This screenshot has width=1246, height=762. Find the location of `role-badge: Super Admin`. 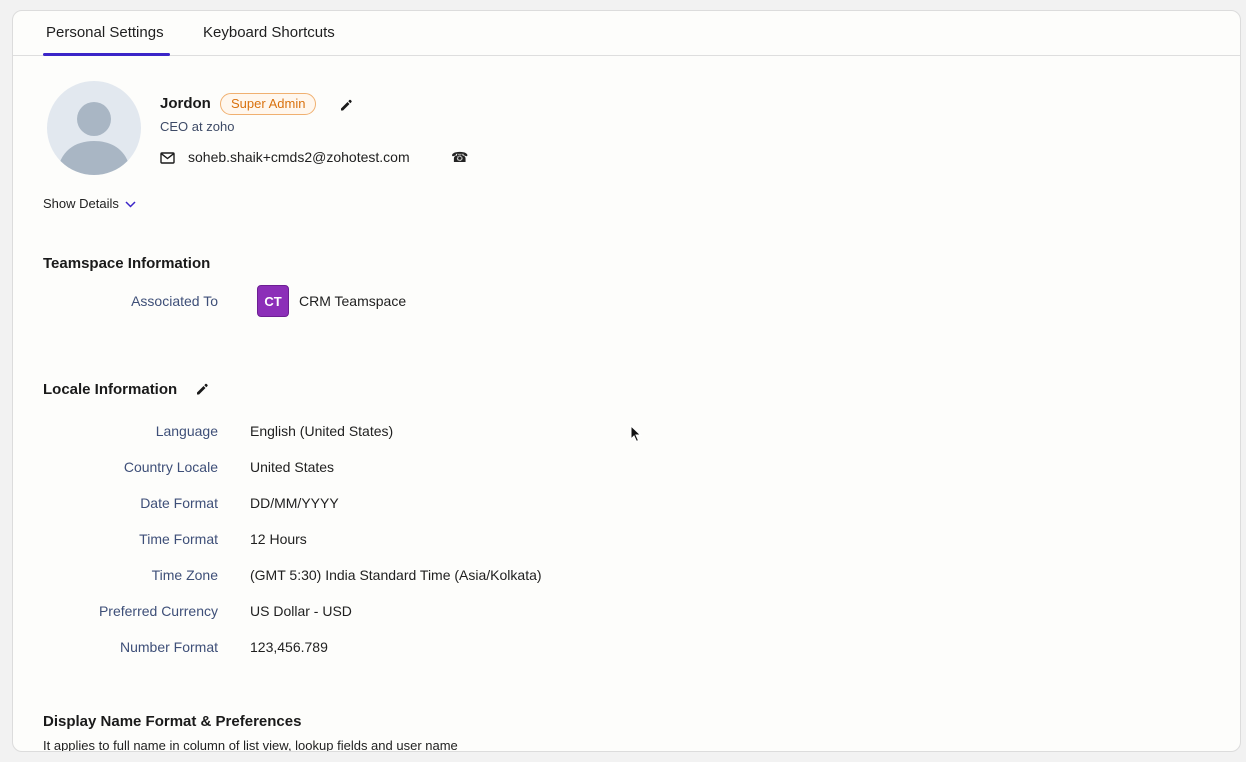

role-badge: Super Admin is located at coordinates (268, 104).